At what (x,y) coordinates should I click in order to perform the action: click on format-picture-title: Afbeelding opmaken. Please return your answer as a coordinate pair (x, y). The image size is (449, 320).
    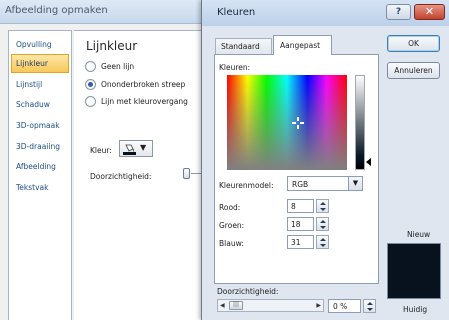
    Looking at the image, I should click on (56, 10).